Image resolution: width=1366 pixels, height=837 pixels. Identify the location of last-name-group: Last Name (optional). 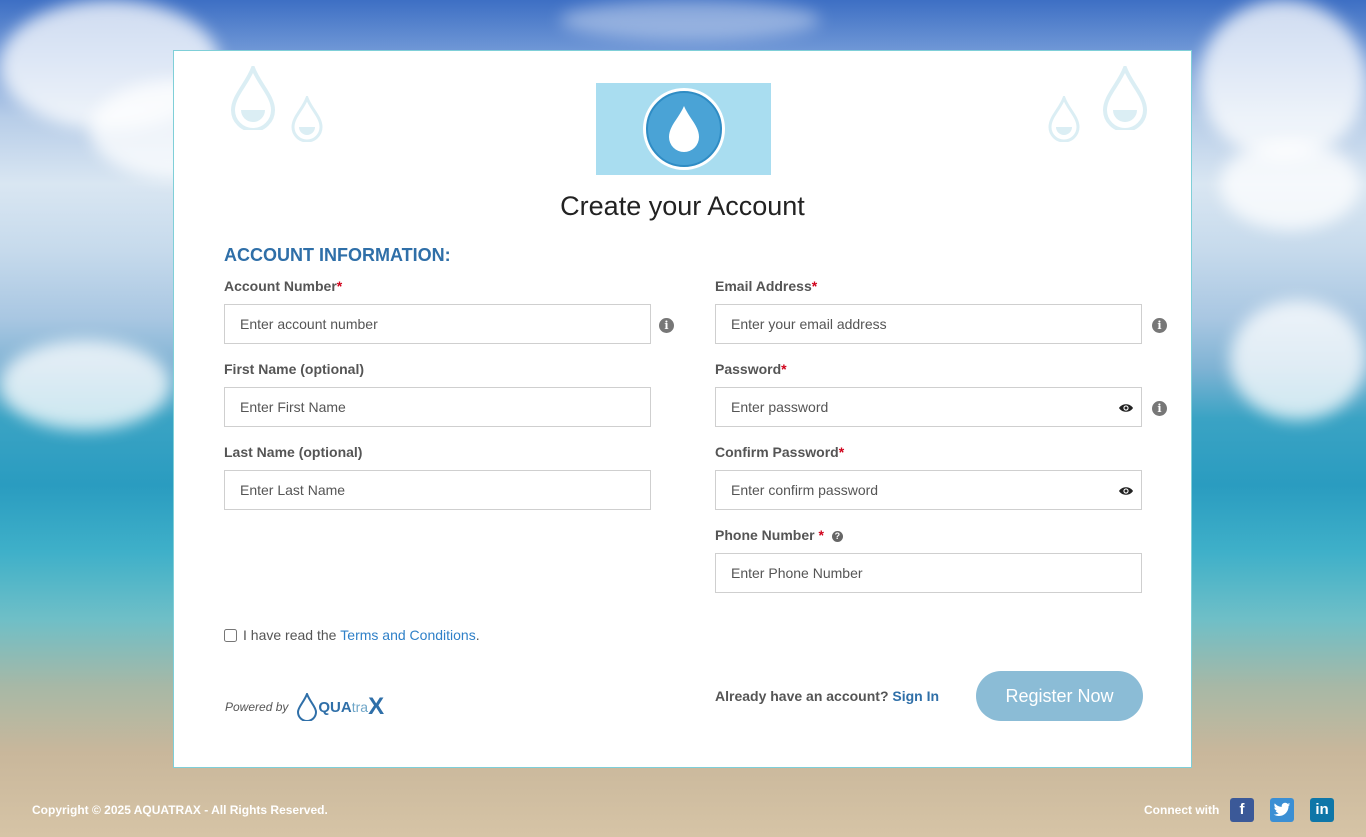
(437, 477).